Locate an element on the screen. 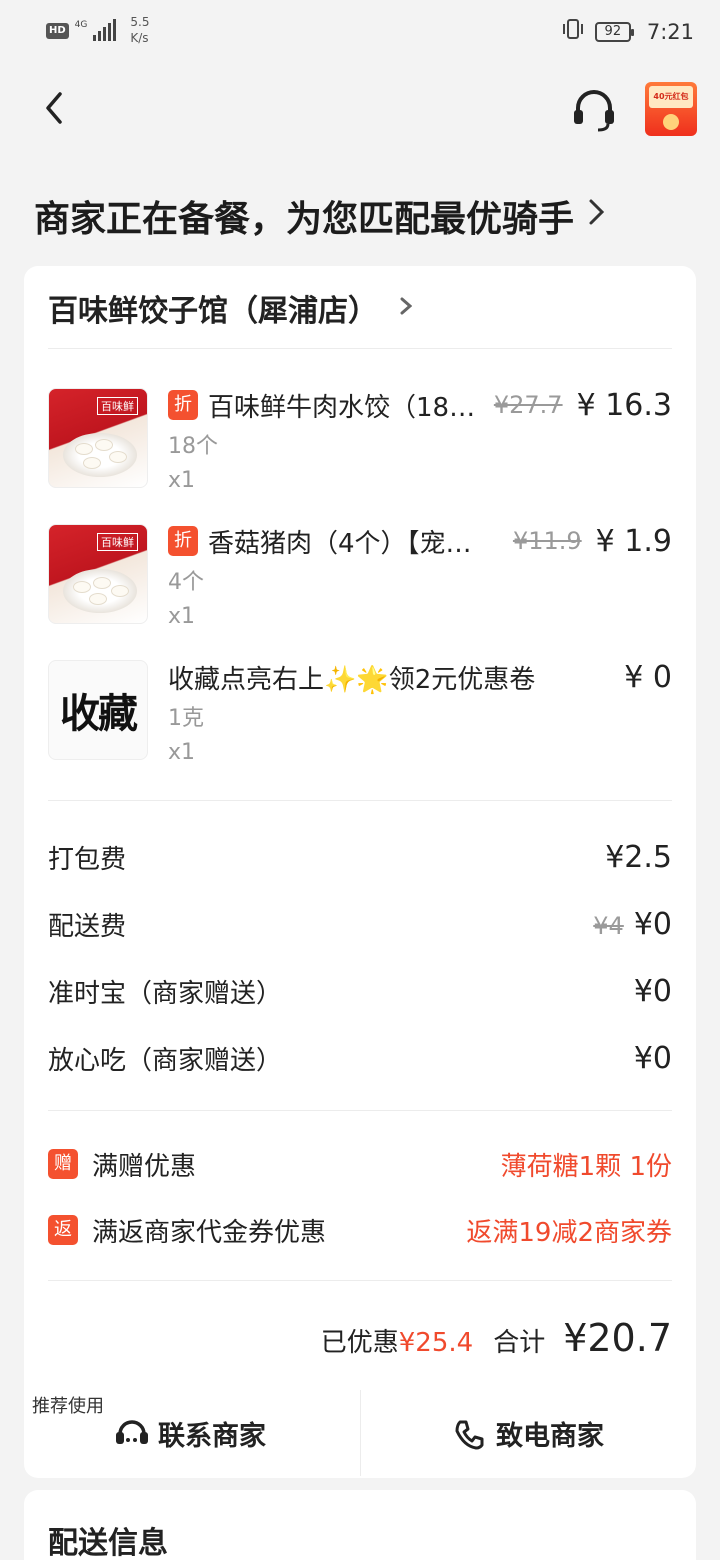 This screenshot has height=1560, width=720. order-total: 已优惠 ¥25.4 合计 ¥20.7 is located at coordinates (496, 1338).